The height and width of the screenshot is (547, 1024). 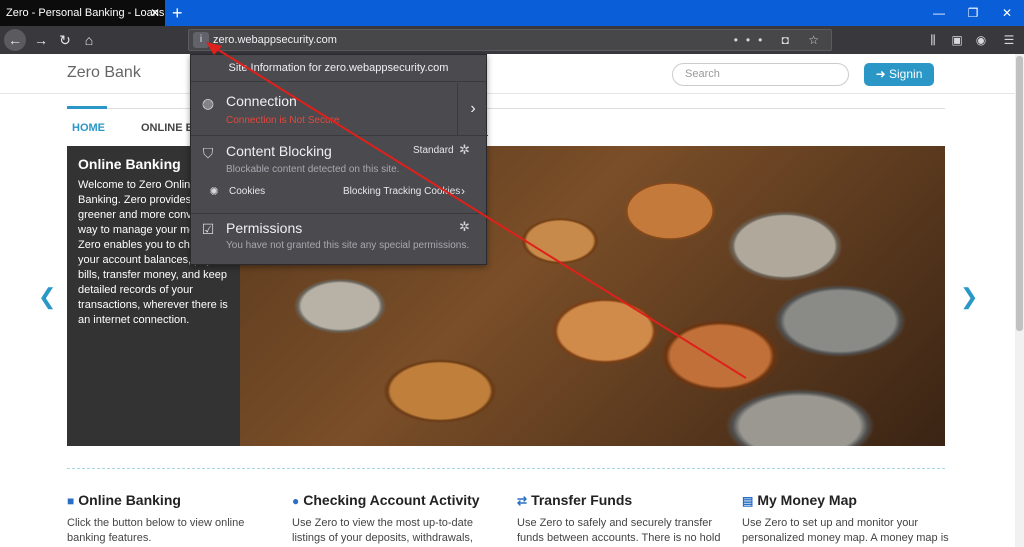 I want to click on browser-tab: Zero - Personal Banking - Loans - C, so click(x=82, y=13).